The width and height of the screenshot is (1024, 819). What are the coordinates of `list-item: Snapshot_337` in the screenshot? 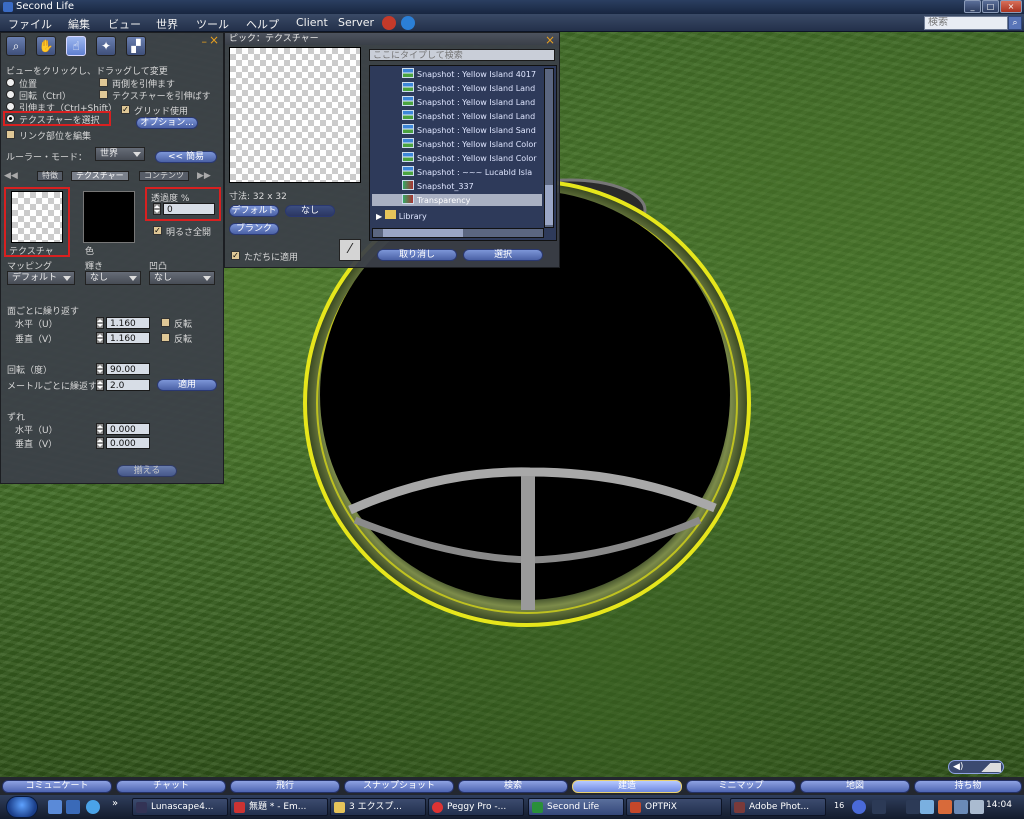 It's located at (472, 186).